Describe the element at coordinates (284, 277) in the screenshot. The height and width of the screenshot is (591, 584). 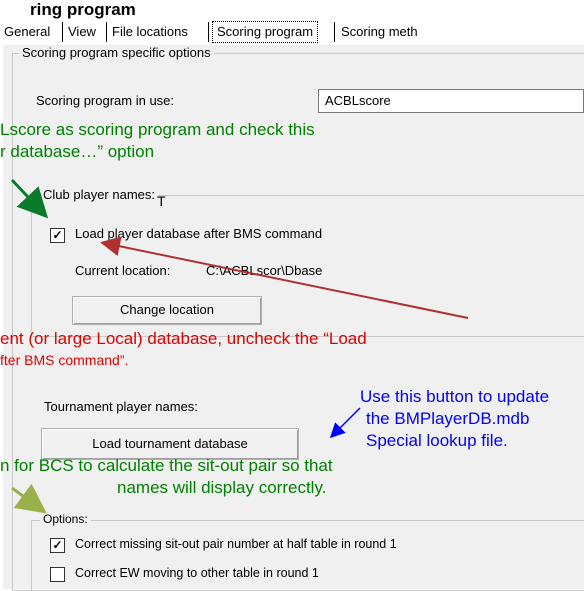
I see `red-arrow` at that location.